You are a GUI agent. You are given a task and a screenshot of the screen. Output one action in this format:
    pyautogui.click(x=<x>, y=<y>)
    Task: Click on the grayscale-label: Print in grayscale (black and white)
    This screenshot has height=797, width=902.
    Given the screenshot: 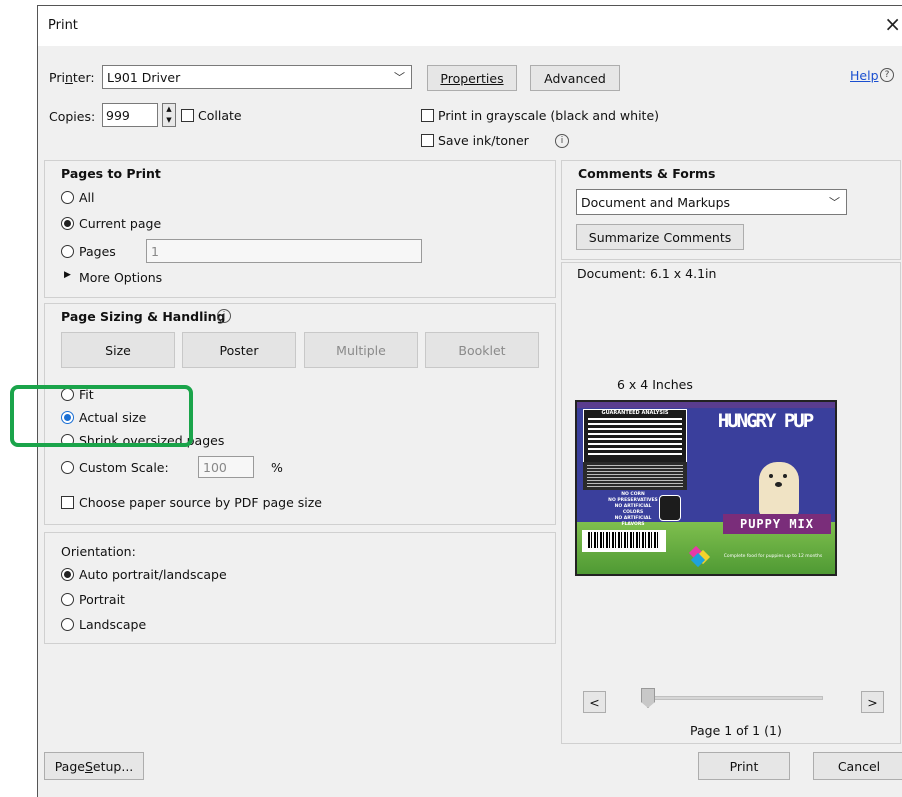 What is the action you would take?
    pyautogui.click(x=549, y=115)
    